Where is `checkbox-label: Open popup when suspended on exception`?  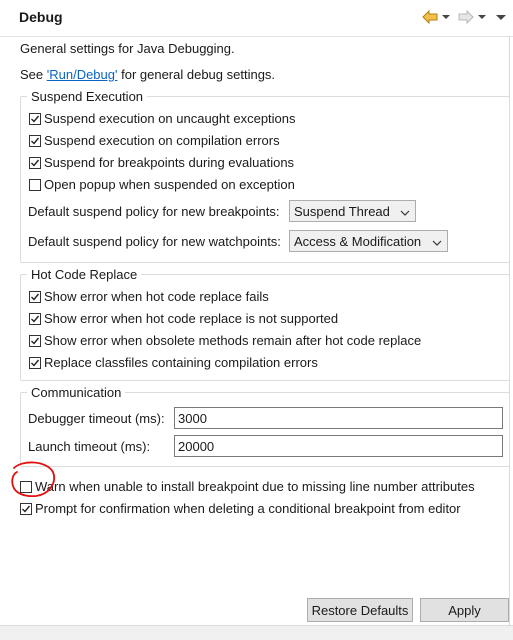 checkbox-label: Open popup when suspended on exception is located at coordinates (169, 184).